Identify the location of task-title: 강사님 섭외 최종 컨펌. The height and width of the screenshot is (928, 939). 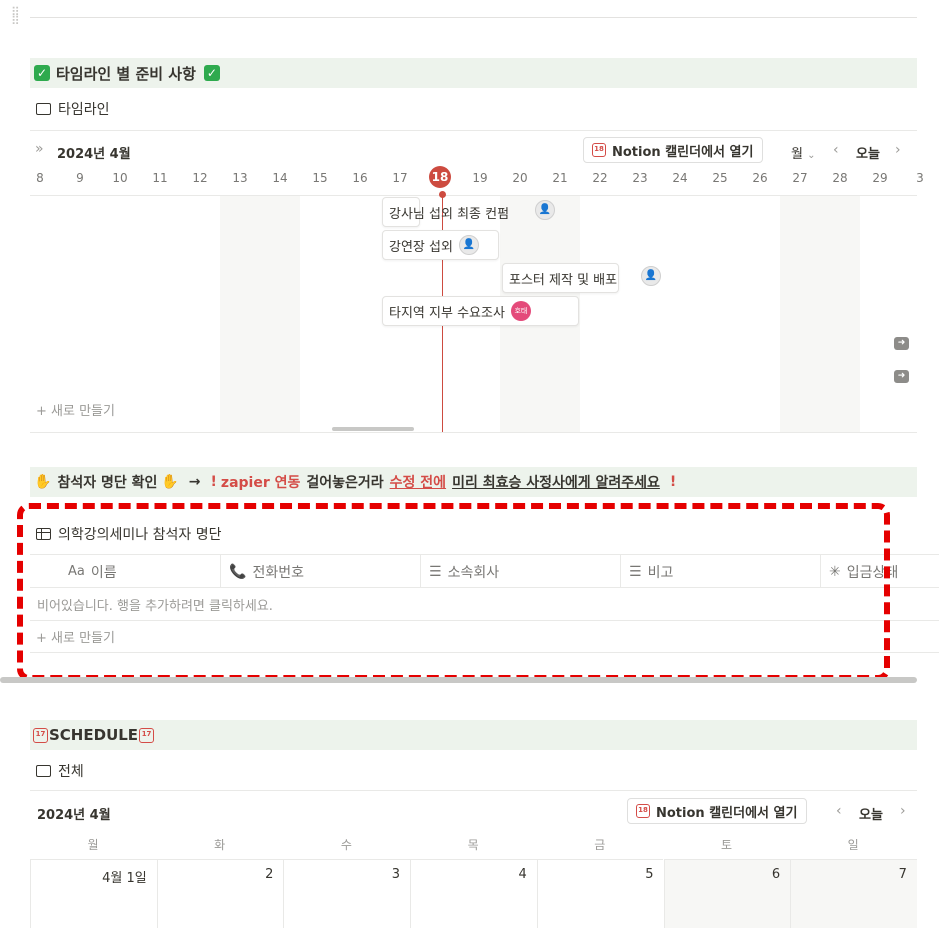
(449, 214).